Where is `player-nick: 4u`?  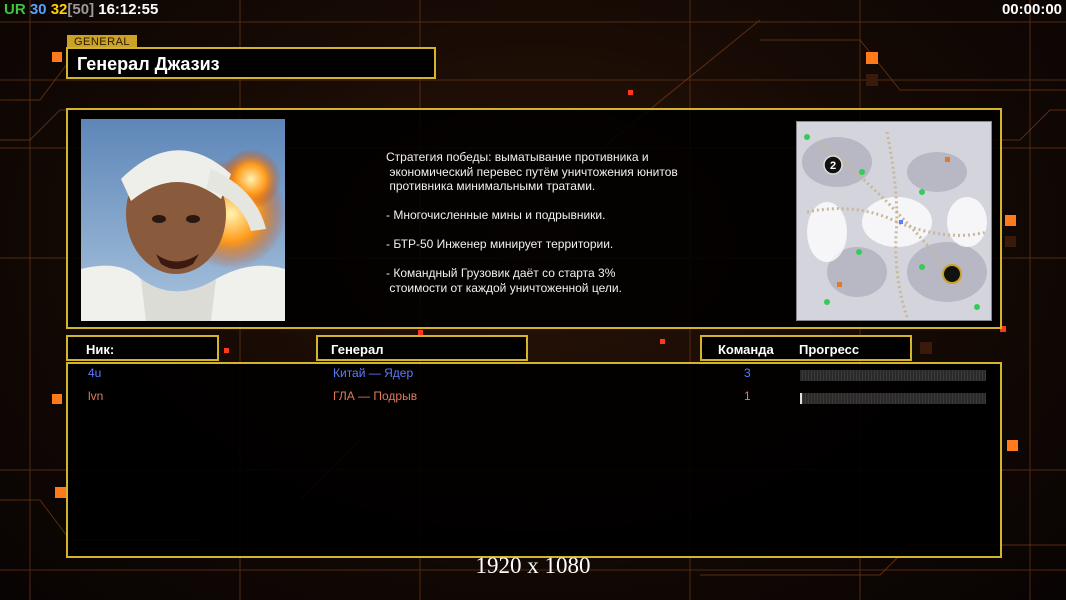 player-nick: 4u is located at coordinates (95, 373).